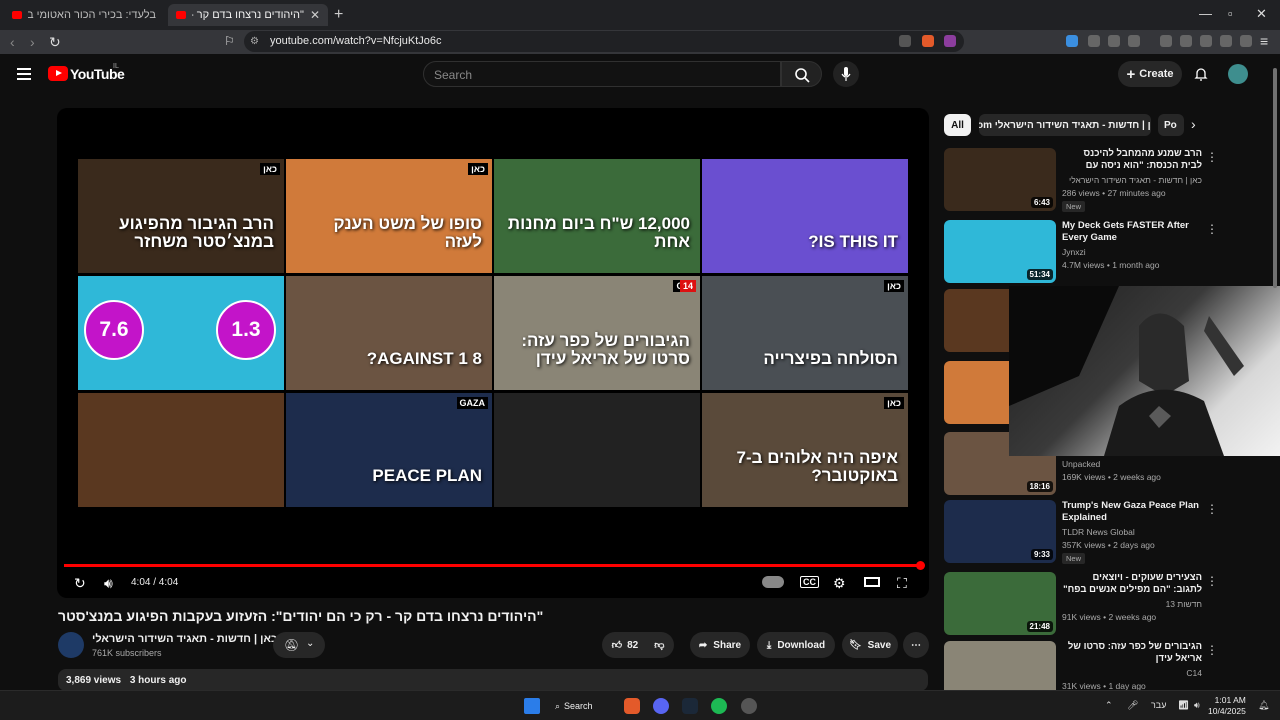 This screenshot has width=1280, height=720. I want to click on related-video-channel: Unpacked, so click(1081, 464).